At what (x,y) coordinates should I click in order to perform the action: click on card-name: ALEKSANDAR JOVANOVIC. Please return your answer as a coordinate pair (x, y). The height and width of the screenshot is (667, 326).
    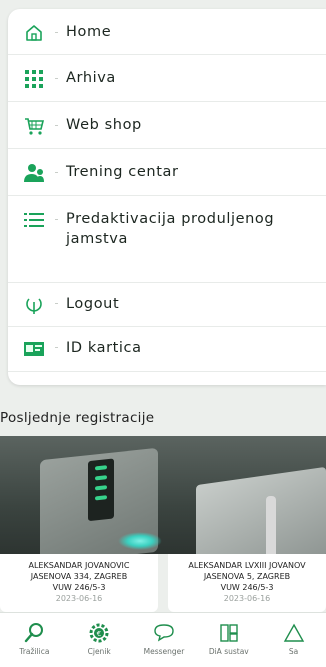
    Looking at the image, I should click on (79, 565).